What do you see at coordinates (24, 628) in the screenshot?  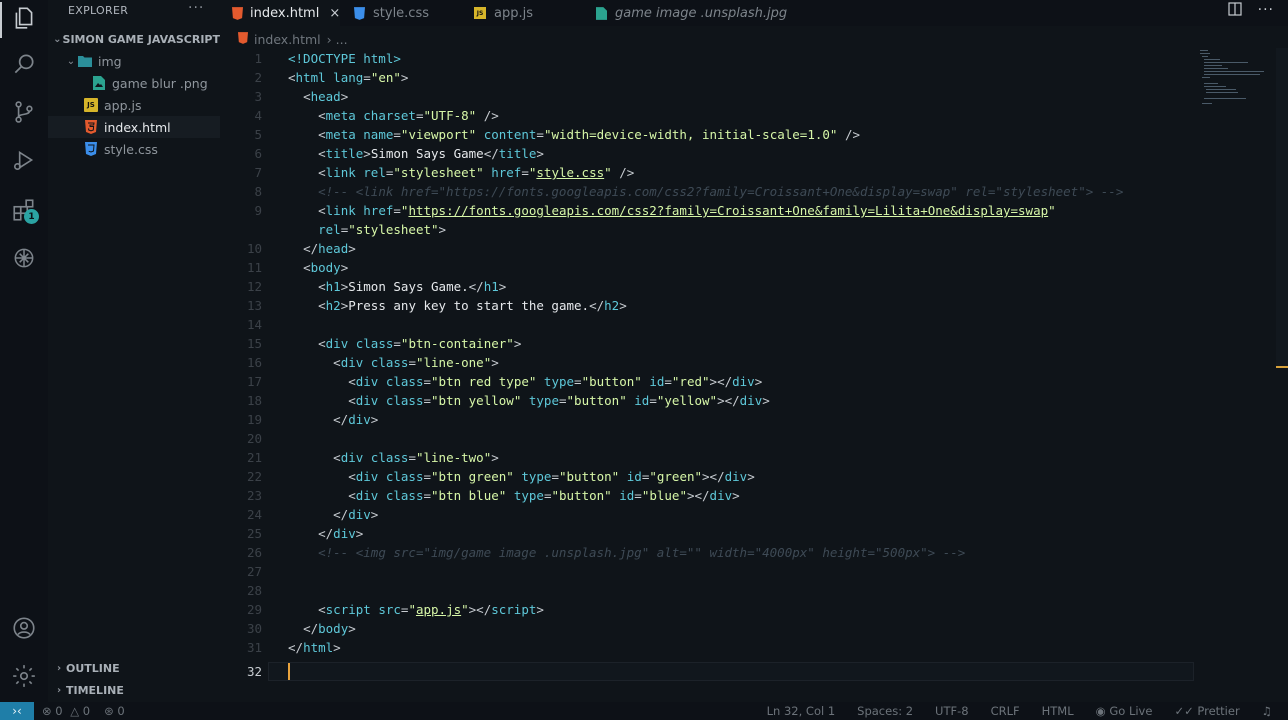 I see `account-icon` at bounding box center [24, 628].